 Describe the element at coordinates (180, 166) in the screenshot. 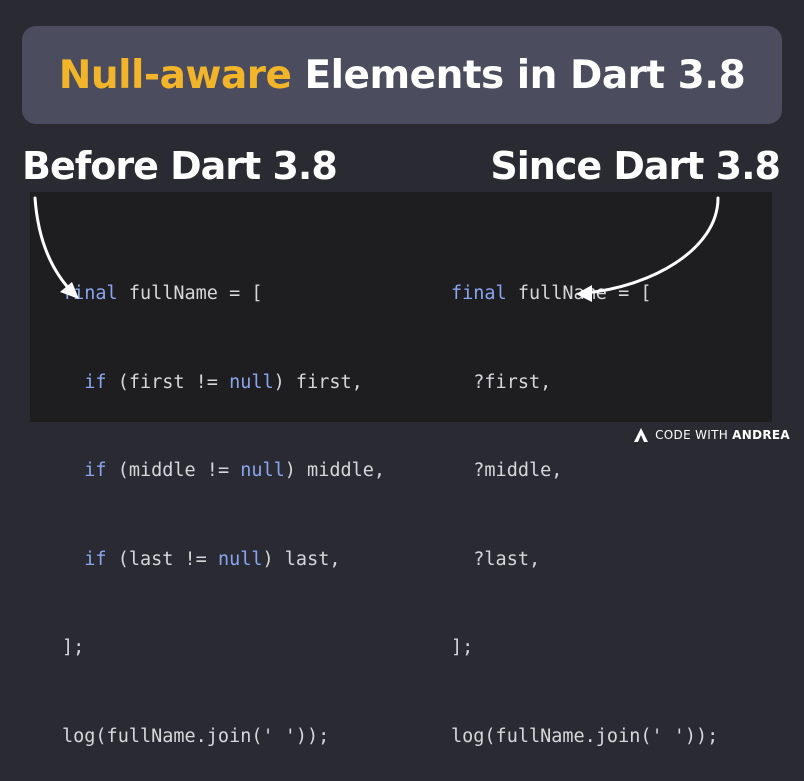

I see `before-label: Before Dart 3.8` at that location.